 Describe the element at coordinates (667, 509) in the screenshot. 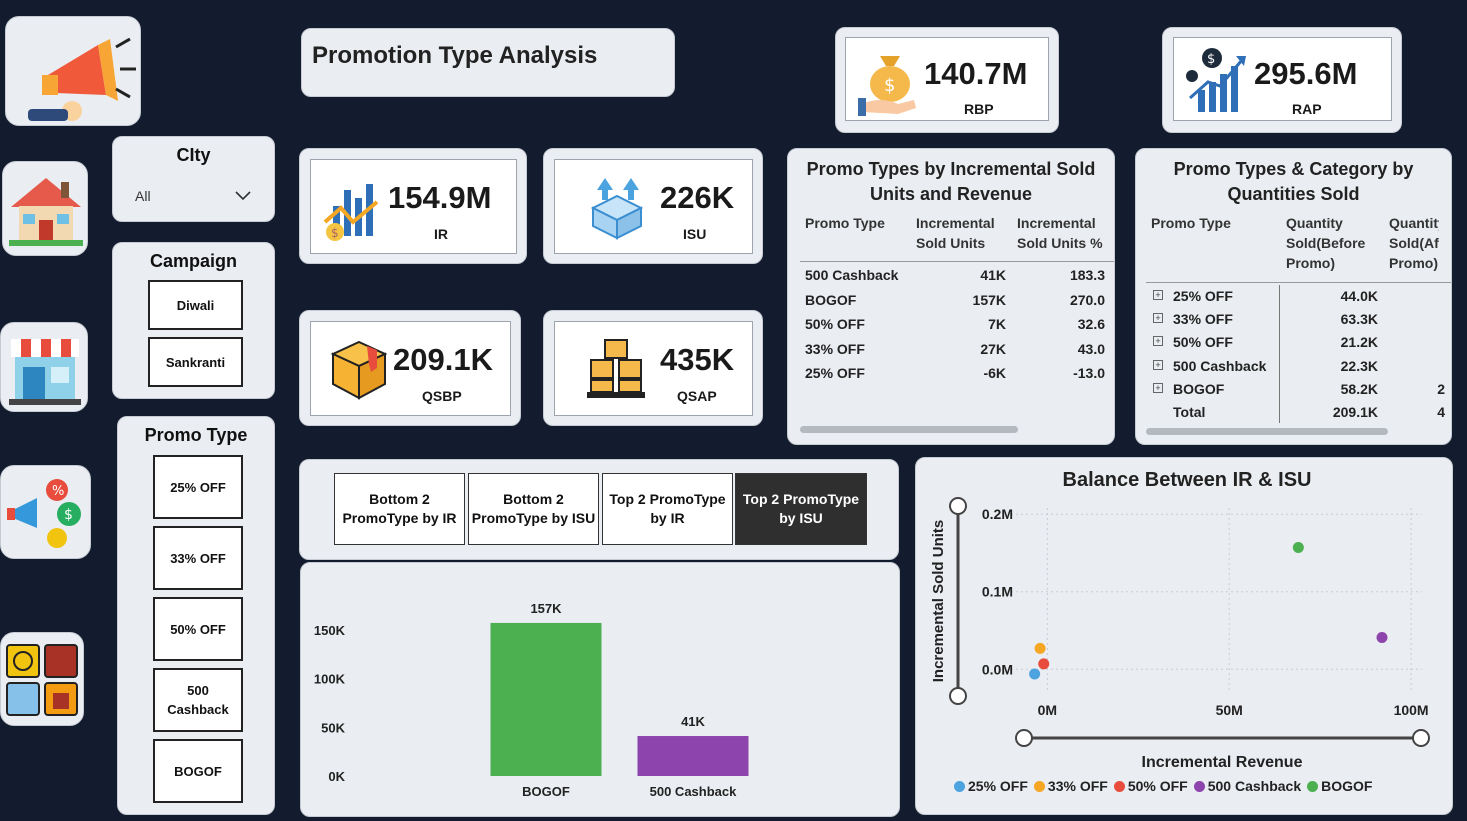

I see `tab-top2-ir: Top 2 PromoType by IR` at that location.